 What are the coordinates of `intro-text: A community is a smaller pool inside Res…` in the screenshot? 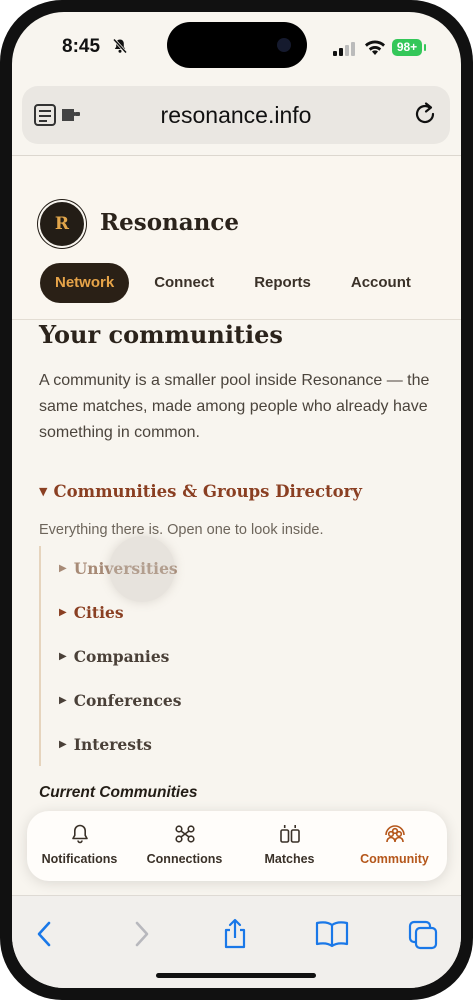 It's located at (234, 406).